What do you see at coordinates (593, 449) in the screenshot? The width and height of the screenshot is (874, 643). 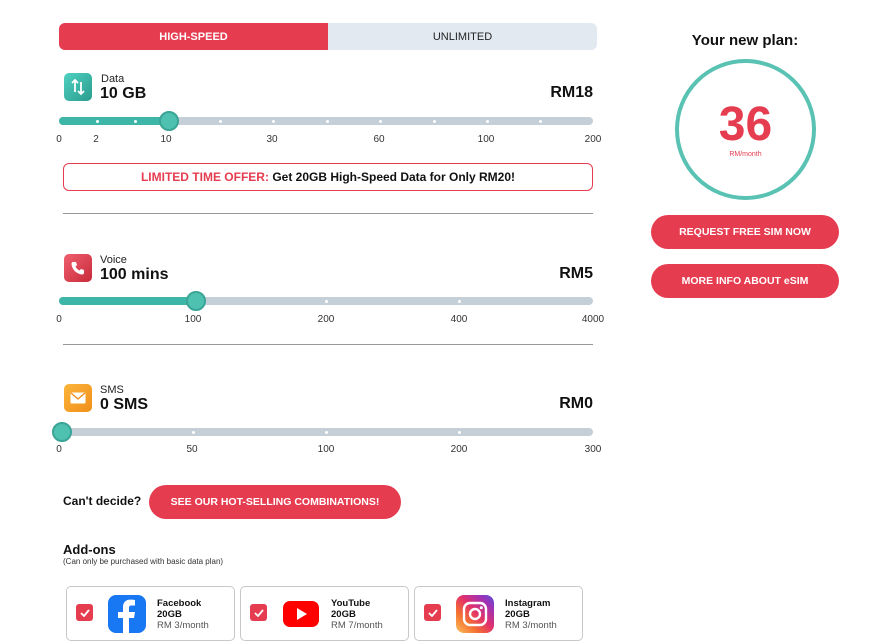 I see `tick-label: 300` at bounding box center [593, 449].